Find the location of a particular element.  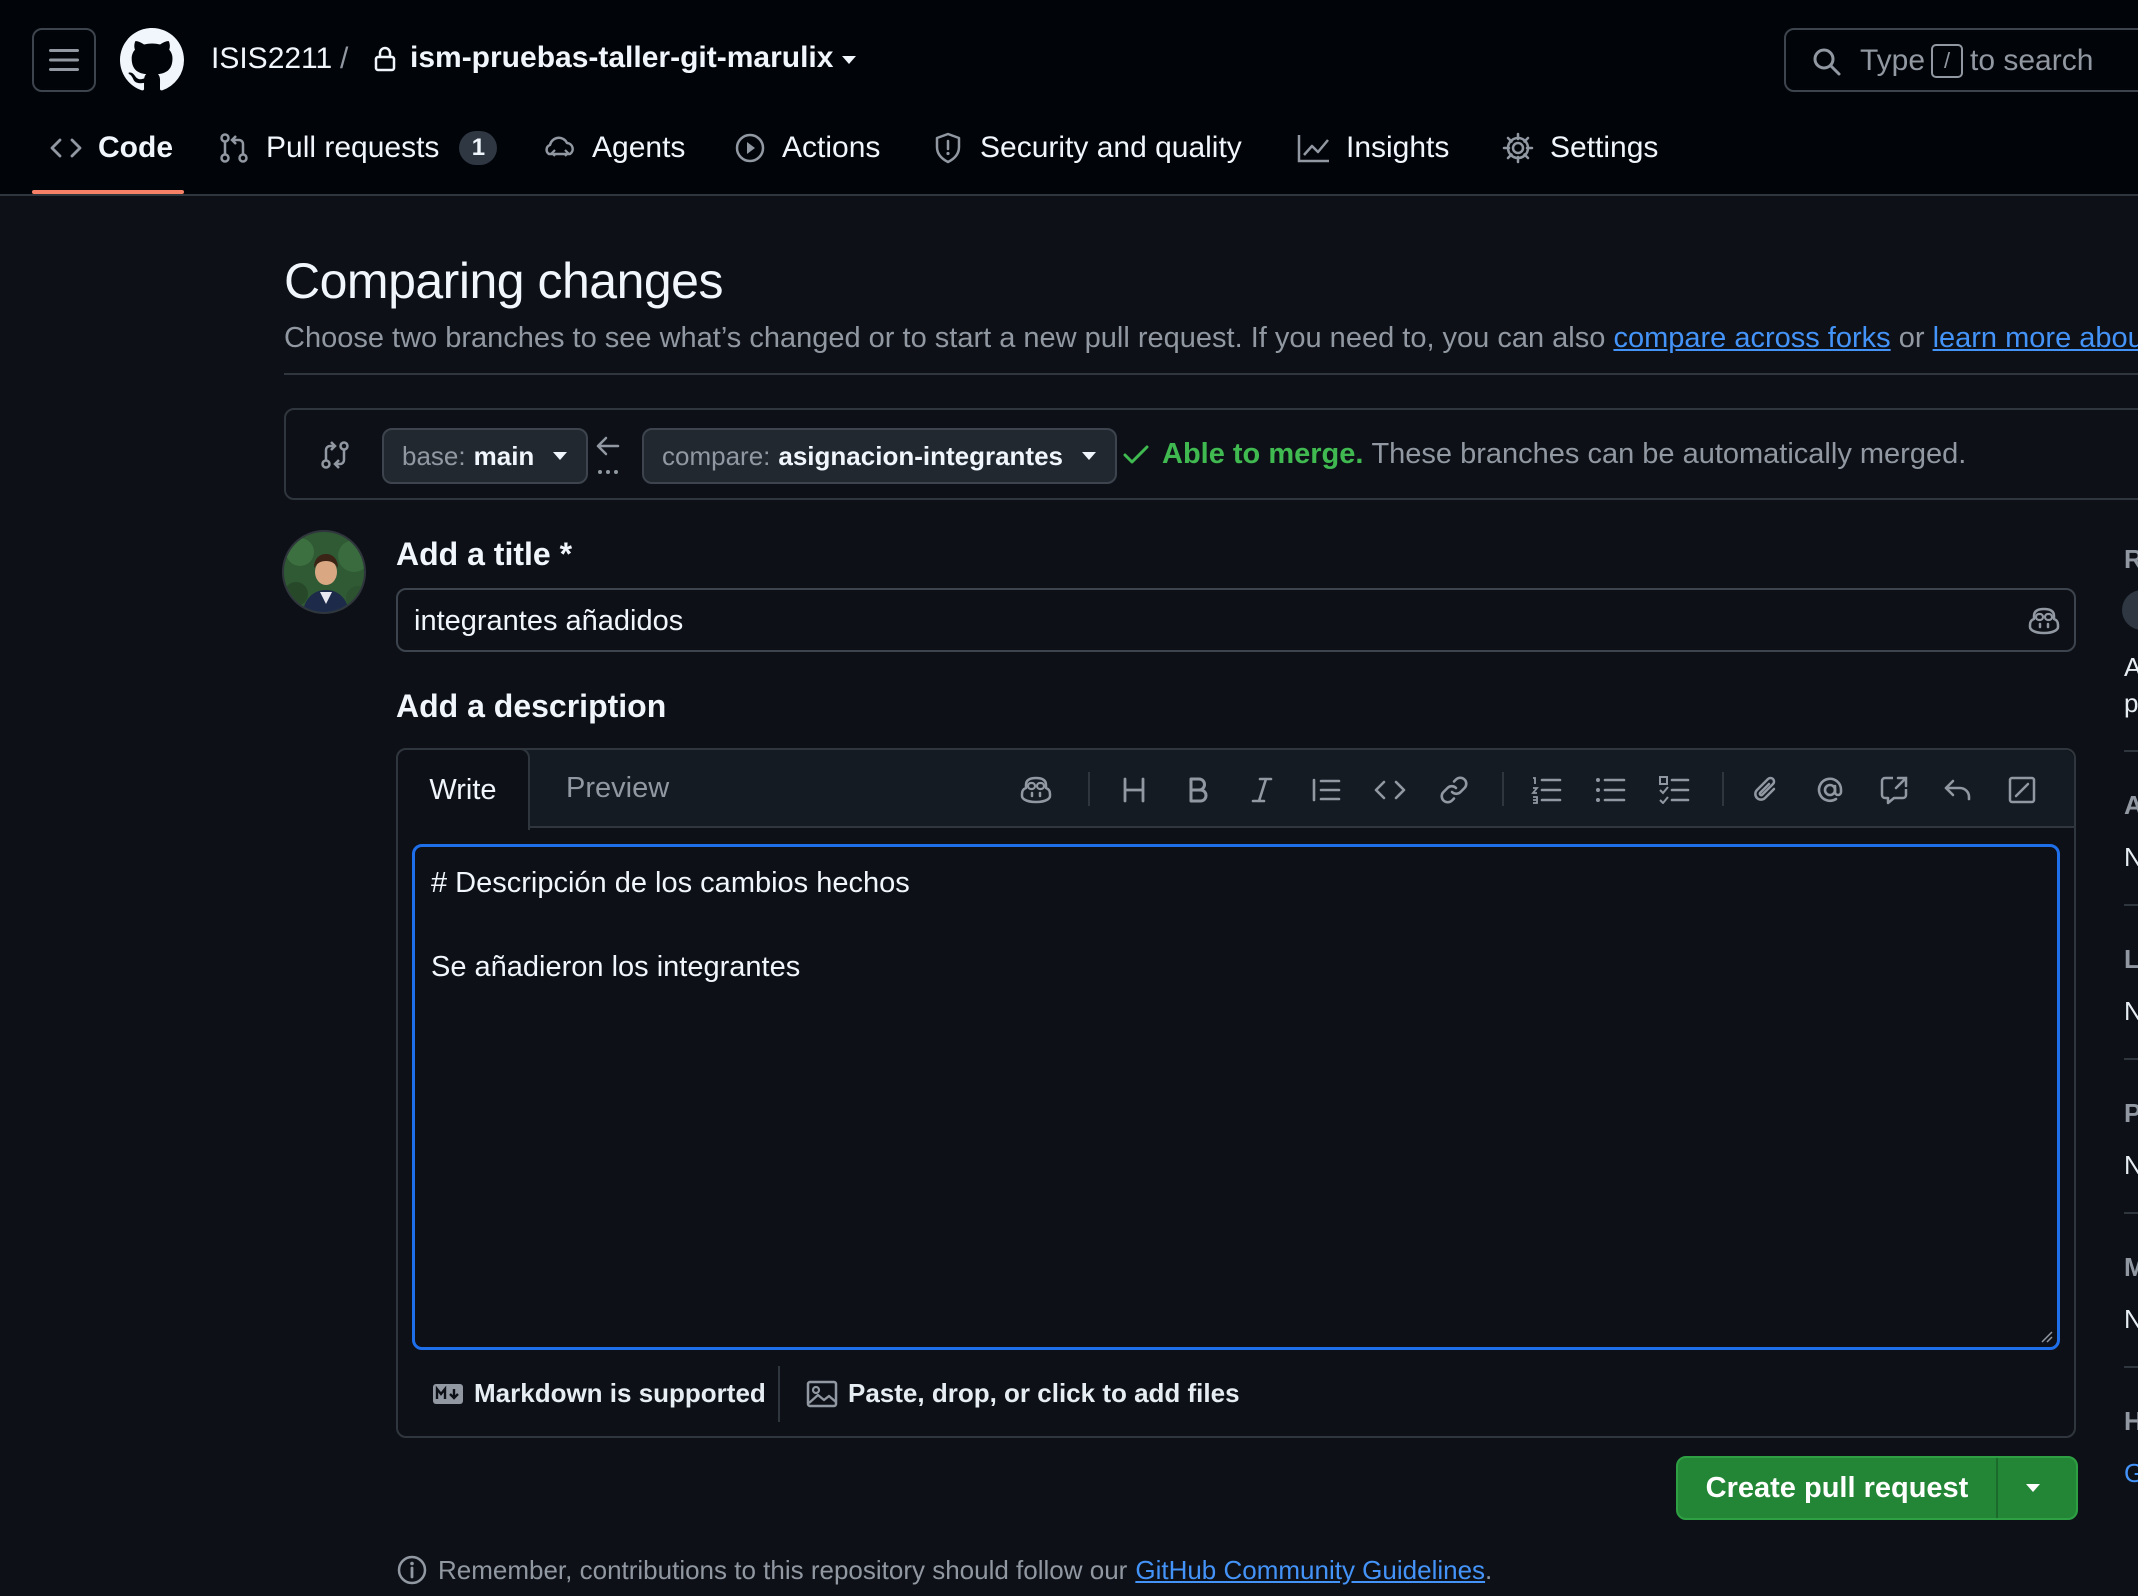

agents-icon is located at coordinates (560, 148).